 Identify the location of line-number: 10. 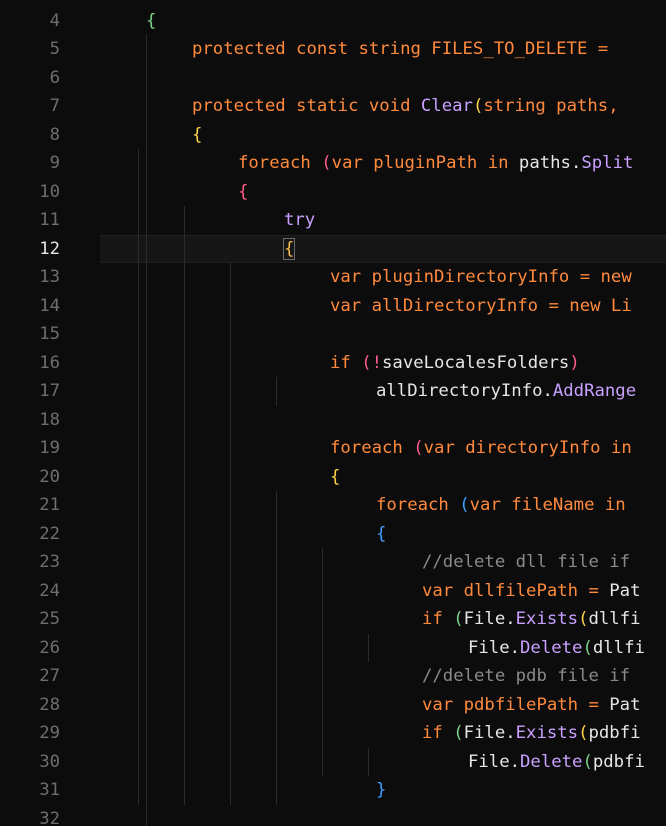
(49, 191).